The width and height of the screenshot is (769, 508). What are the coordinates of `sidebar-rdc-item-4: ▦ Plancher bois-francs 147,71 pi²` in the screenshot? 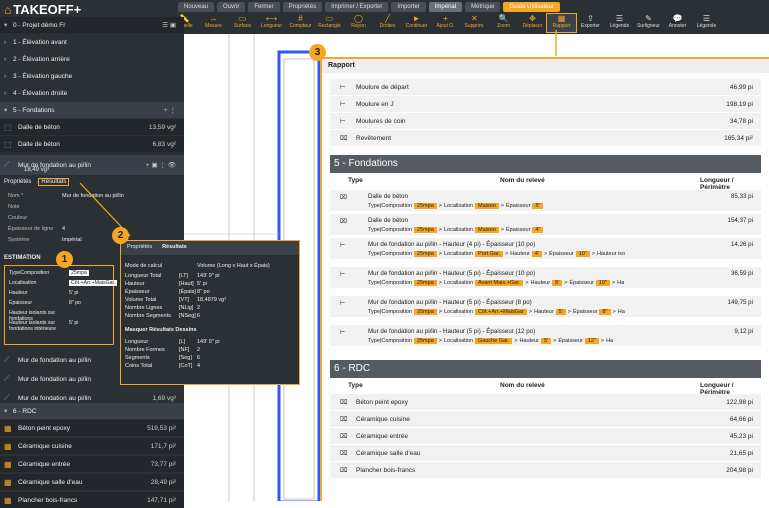 It's located at (92, 500).